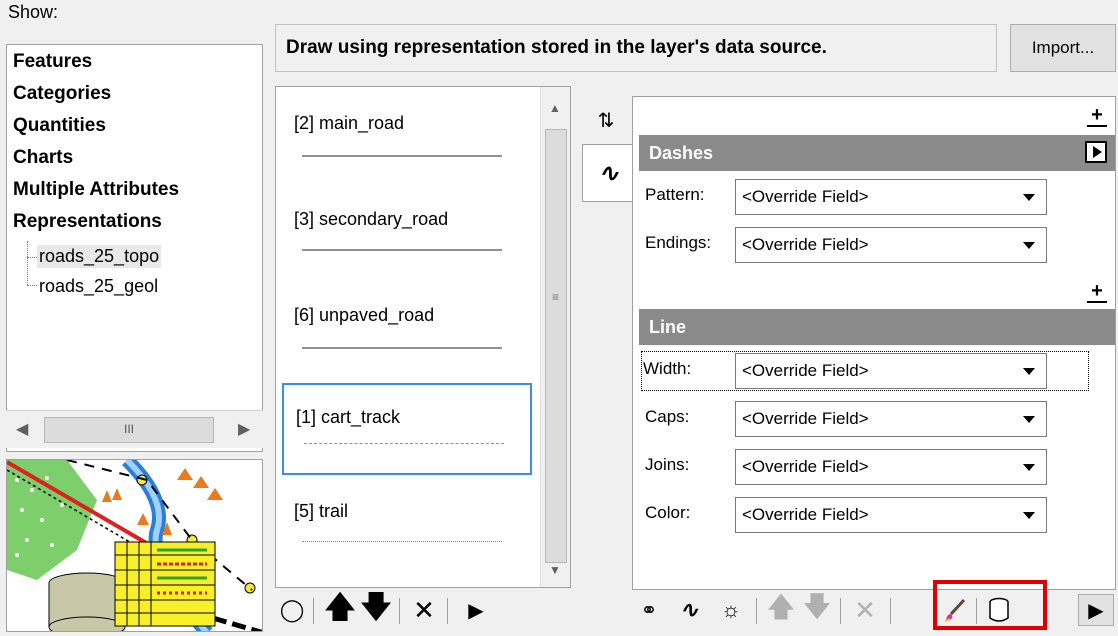 The image size is (1118, 636). What do you see at coordinates (667, 464) in the screenshot?
I see `property-label: Joins:` at bounding box center [667, 464].